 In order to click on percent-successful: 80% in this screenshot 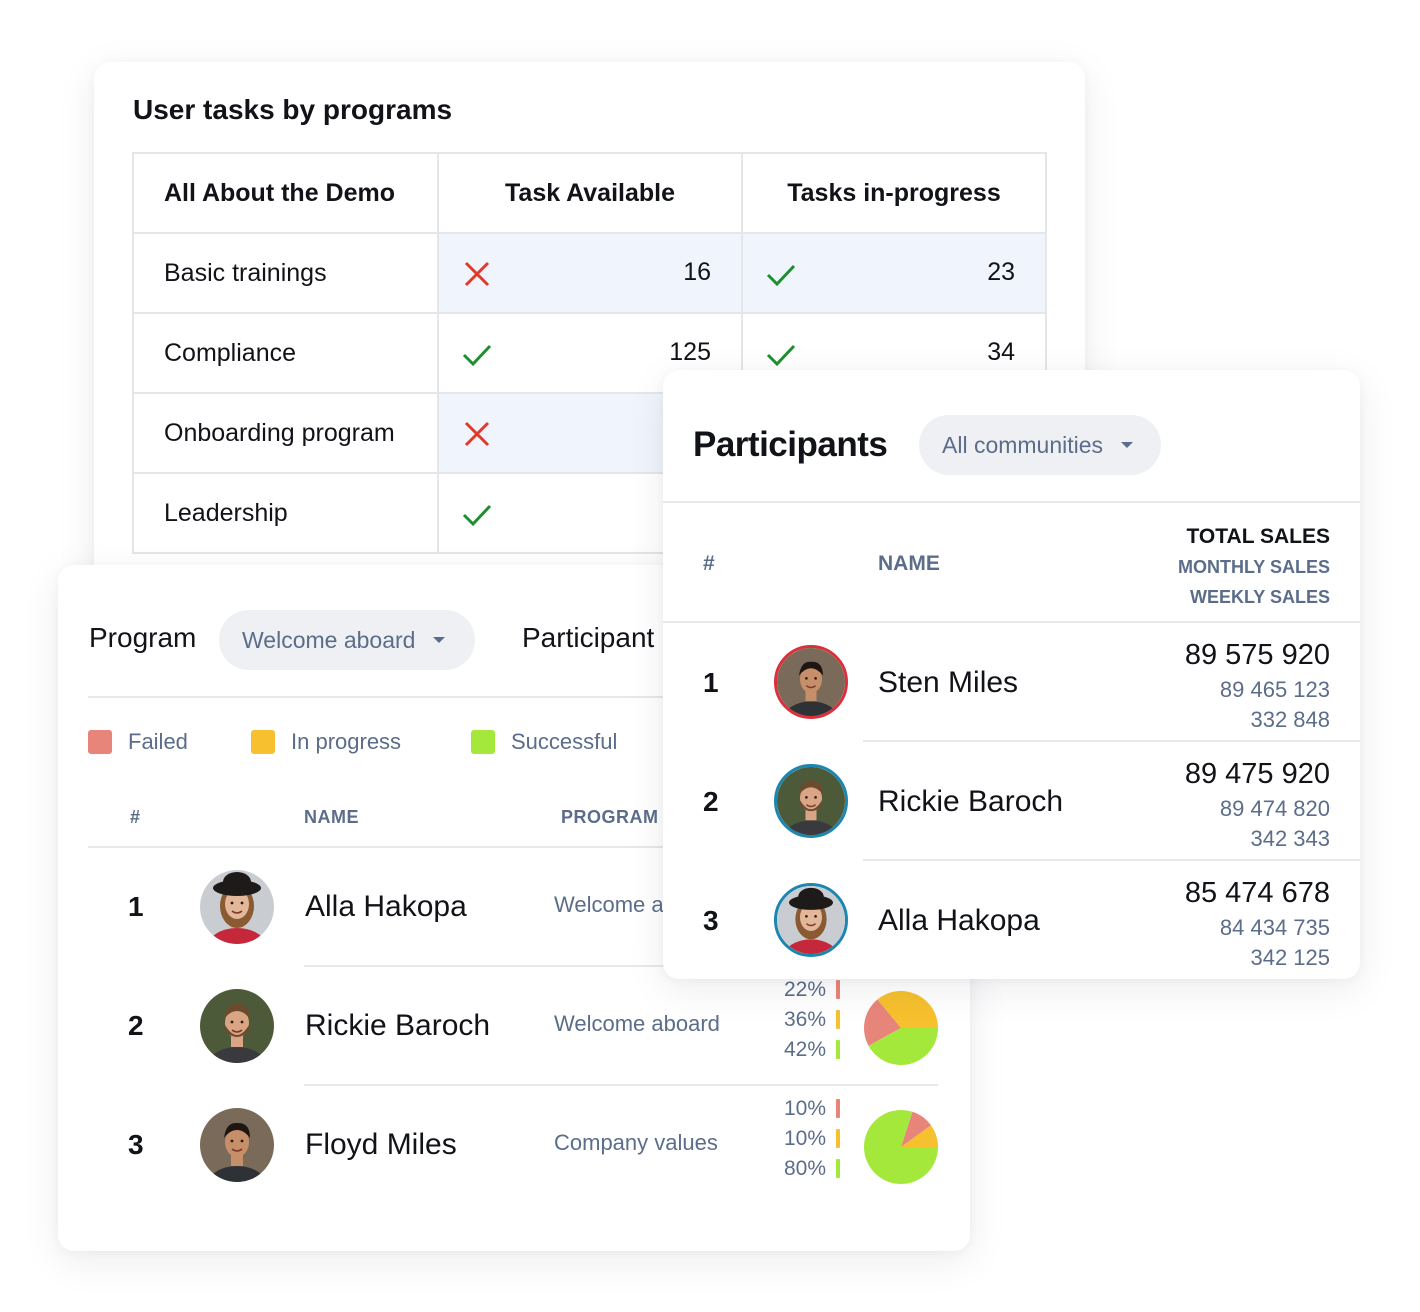, I will do `click(799, 1169)`.